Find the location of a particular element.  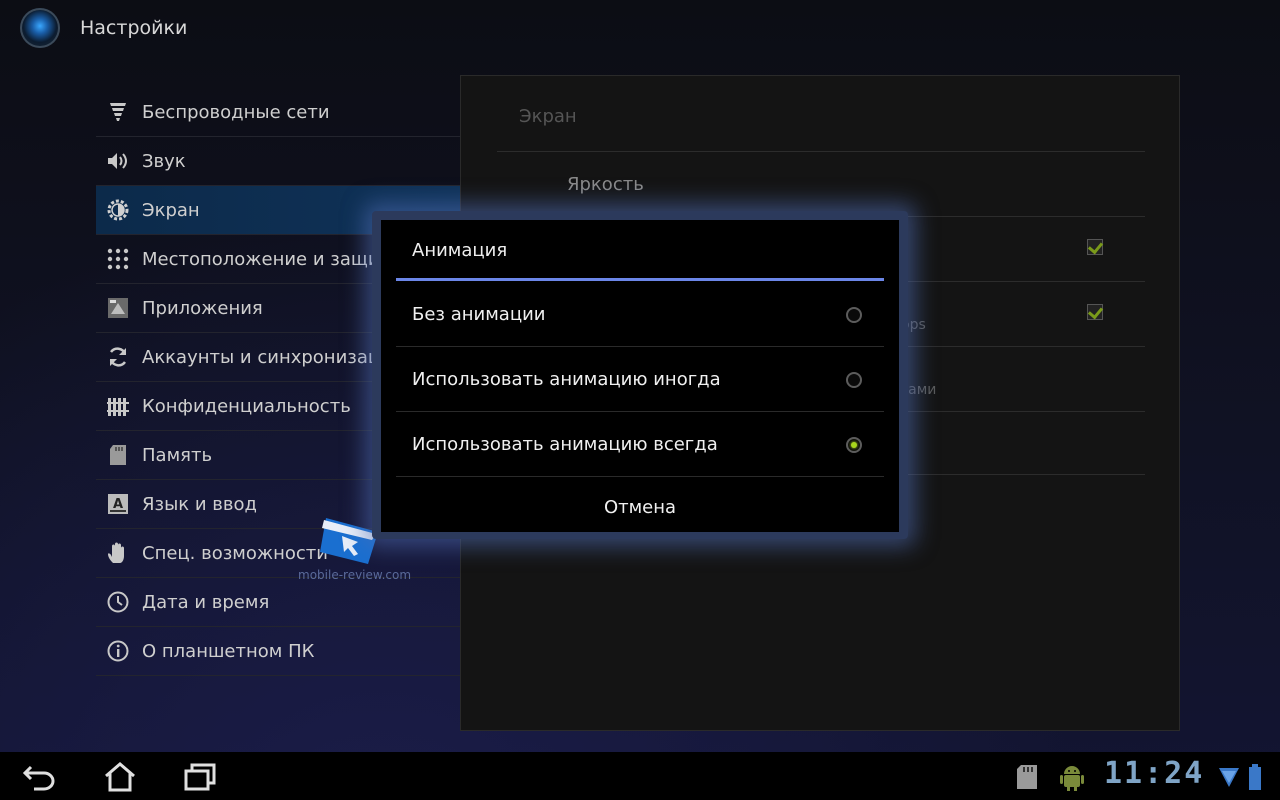

setting-checkbox is located at coordinates (1095, 312).